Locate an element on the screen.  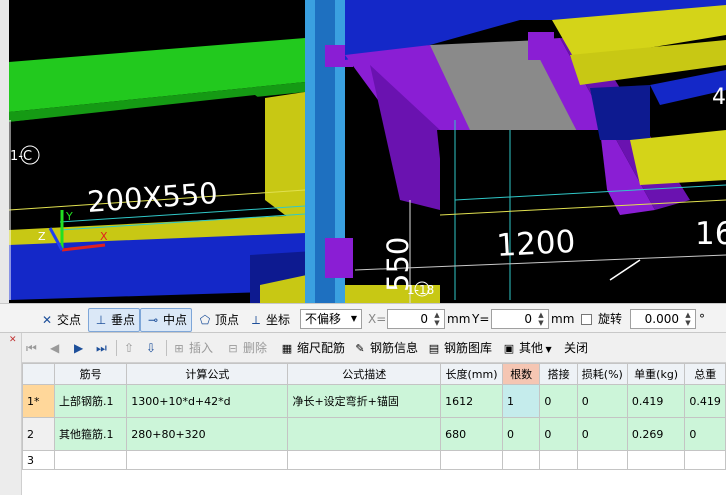
row-number: 1* is located at coordinates (39, 401).